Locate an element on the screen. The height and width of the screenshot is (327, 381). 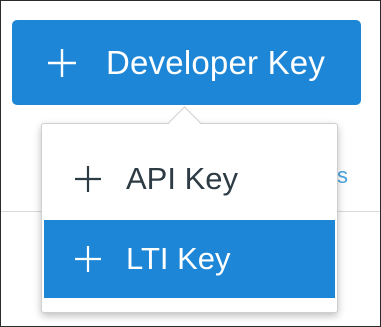
menu-item-lti-key-label: LTI Key is located at coordinates (178, 258).